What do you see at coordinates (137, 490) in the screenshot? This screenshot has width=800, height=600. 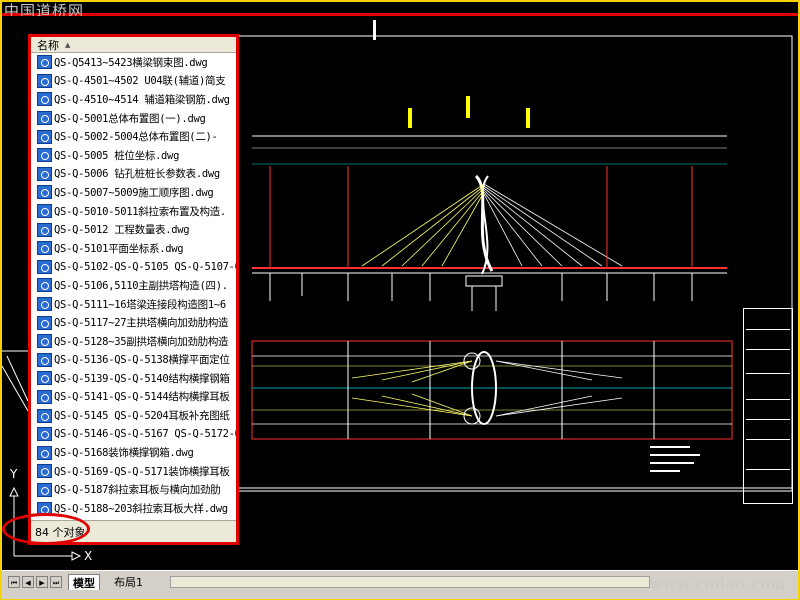 I see `file-name: QS-Q-5187斜拉索耳板与横向加劲肋` at bounding box center [137, 490].